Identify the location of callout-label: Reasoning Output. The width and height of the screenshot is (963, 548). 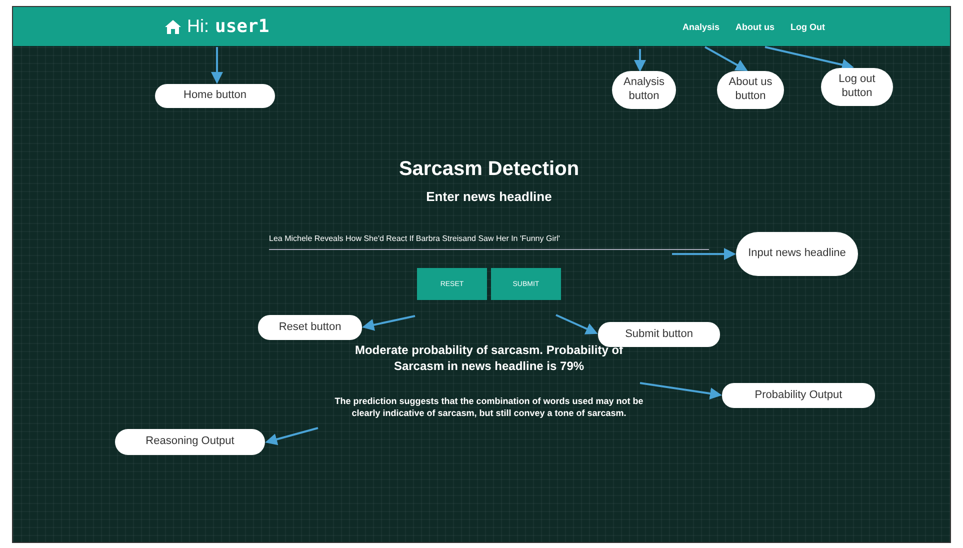
(190, 442).